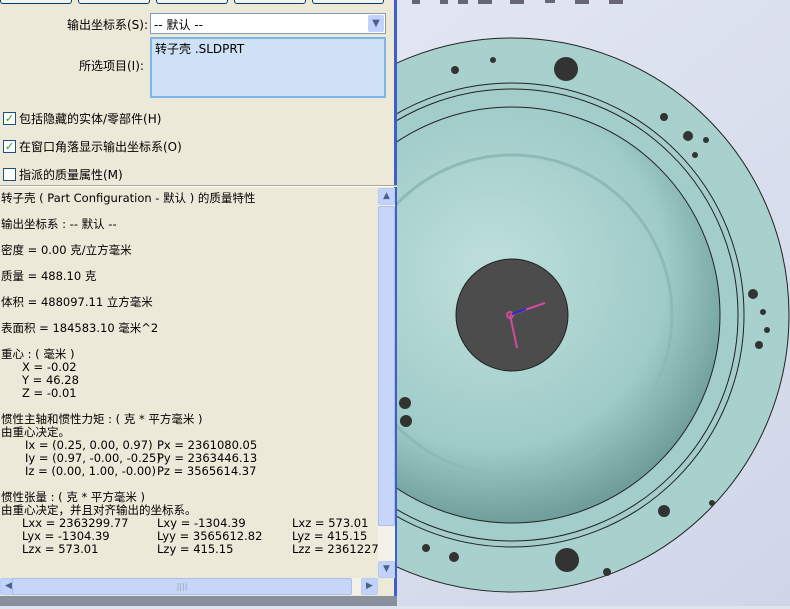  Describe the element at coordinates (386, 366) in the screenshot. I see `scroll-thumb` at that location.